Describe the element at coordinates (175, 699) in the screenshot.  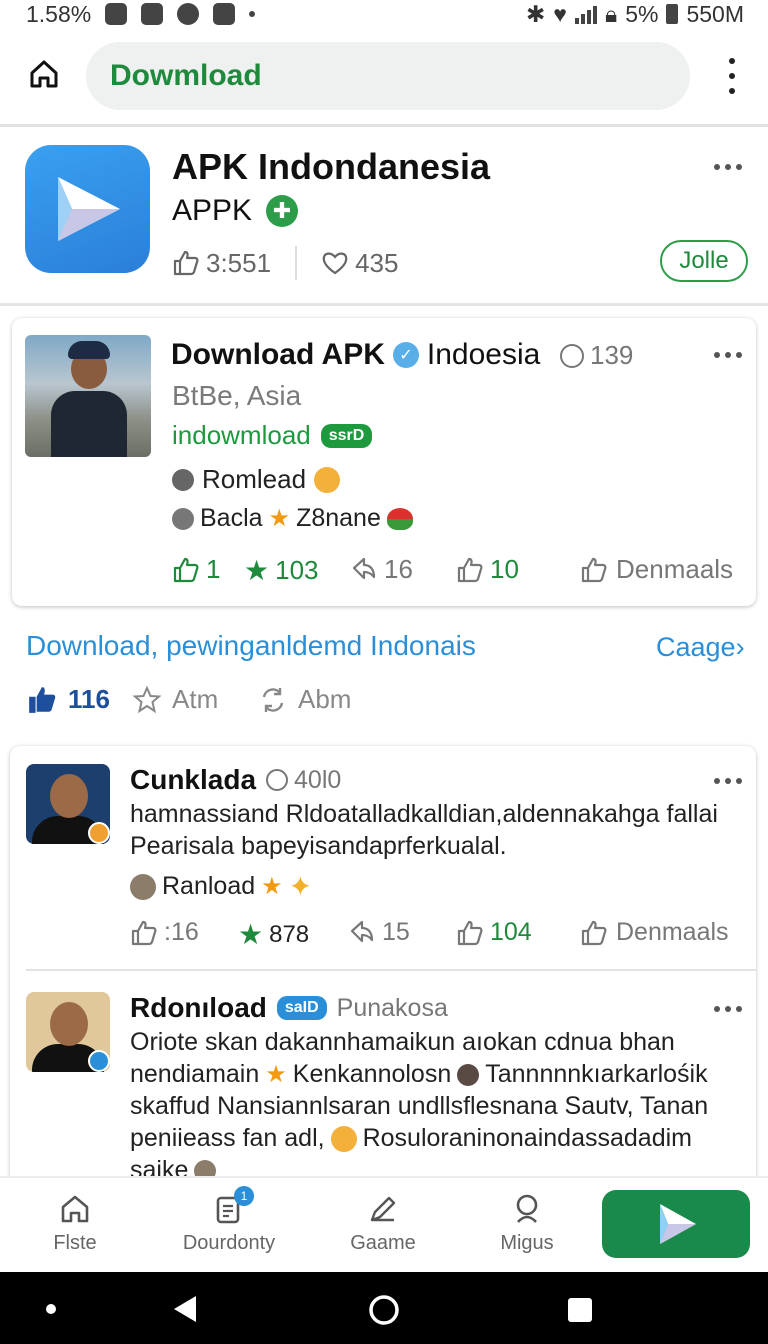
I see `star-reaction: Atm` at that location.